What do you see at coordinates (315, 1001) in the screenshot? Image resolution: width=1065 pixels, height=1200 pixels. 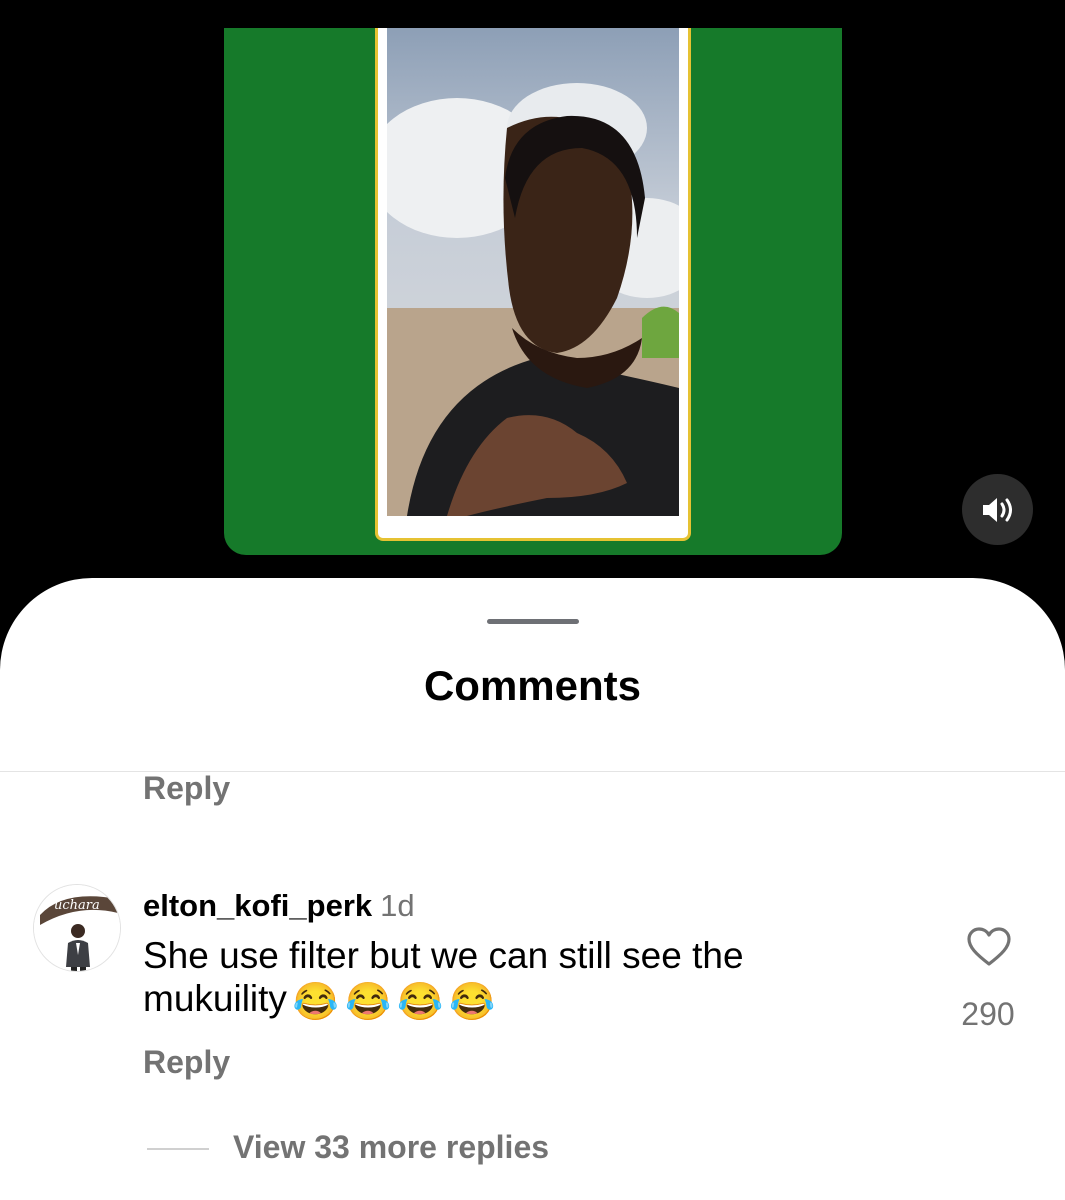 I see `laughing-emoji-1: 😂` at bounding box center [315, 1001].